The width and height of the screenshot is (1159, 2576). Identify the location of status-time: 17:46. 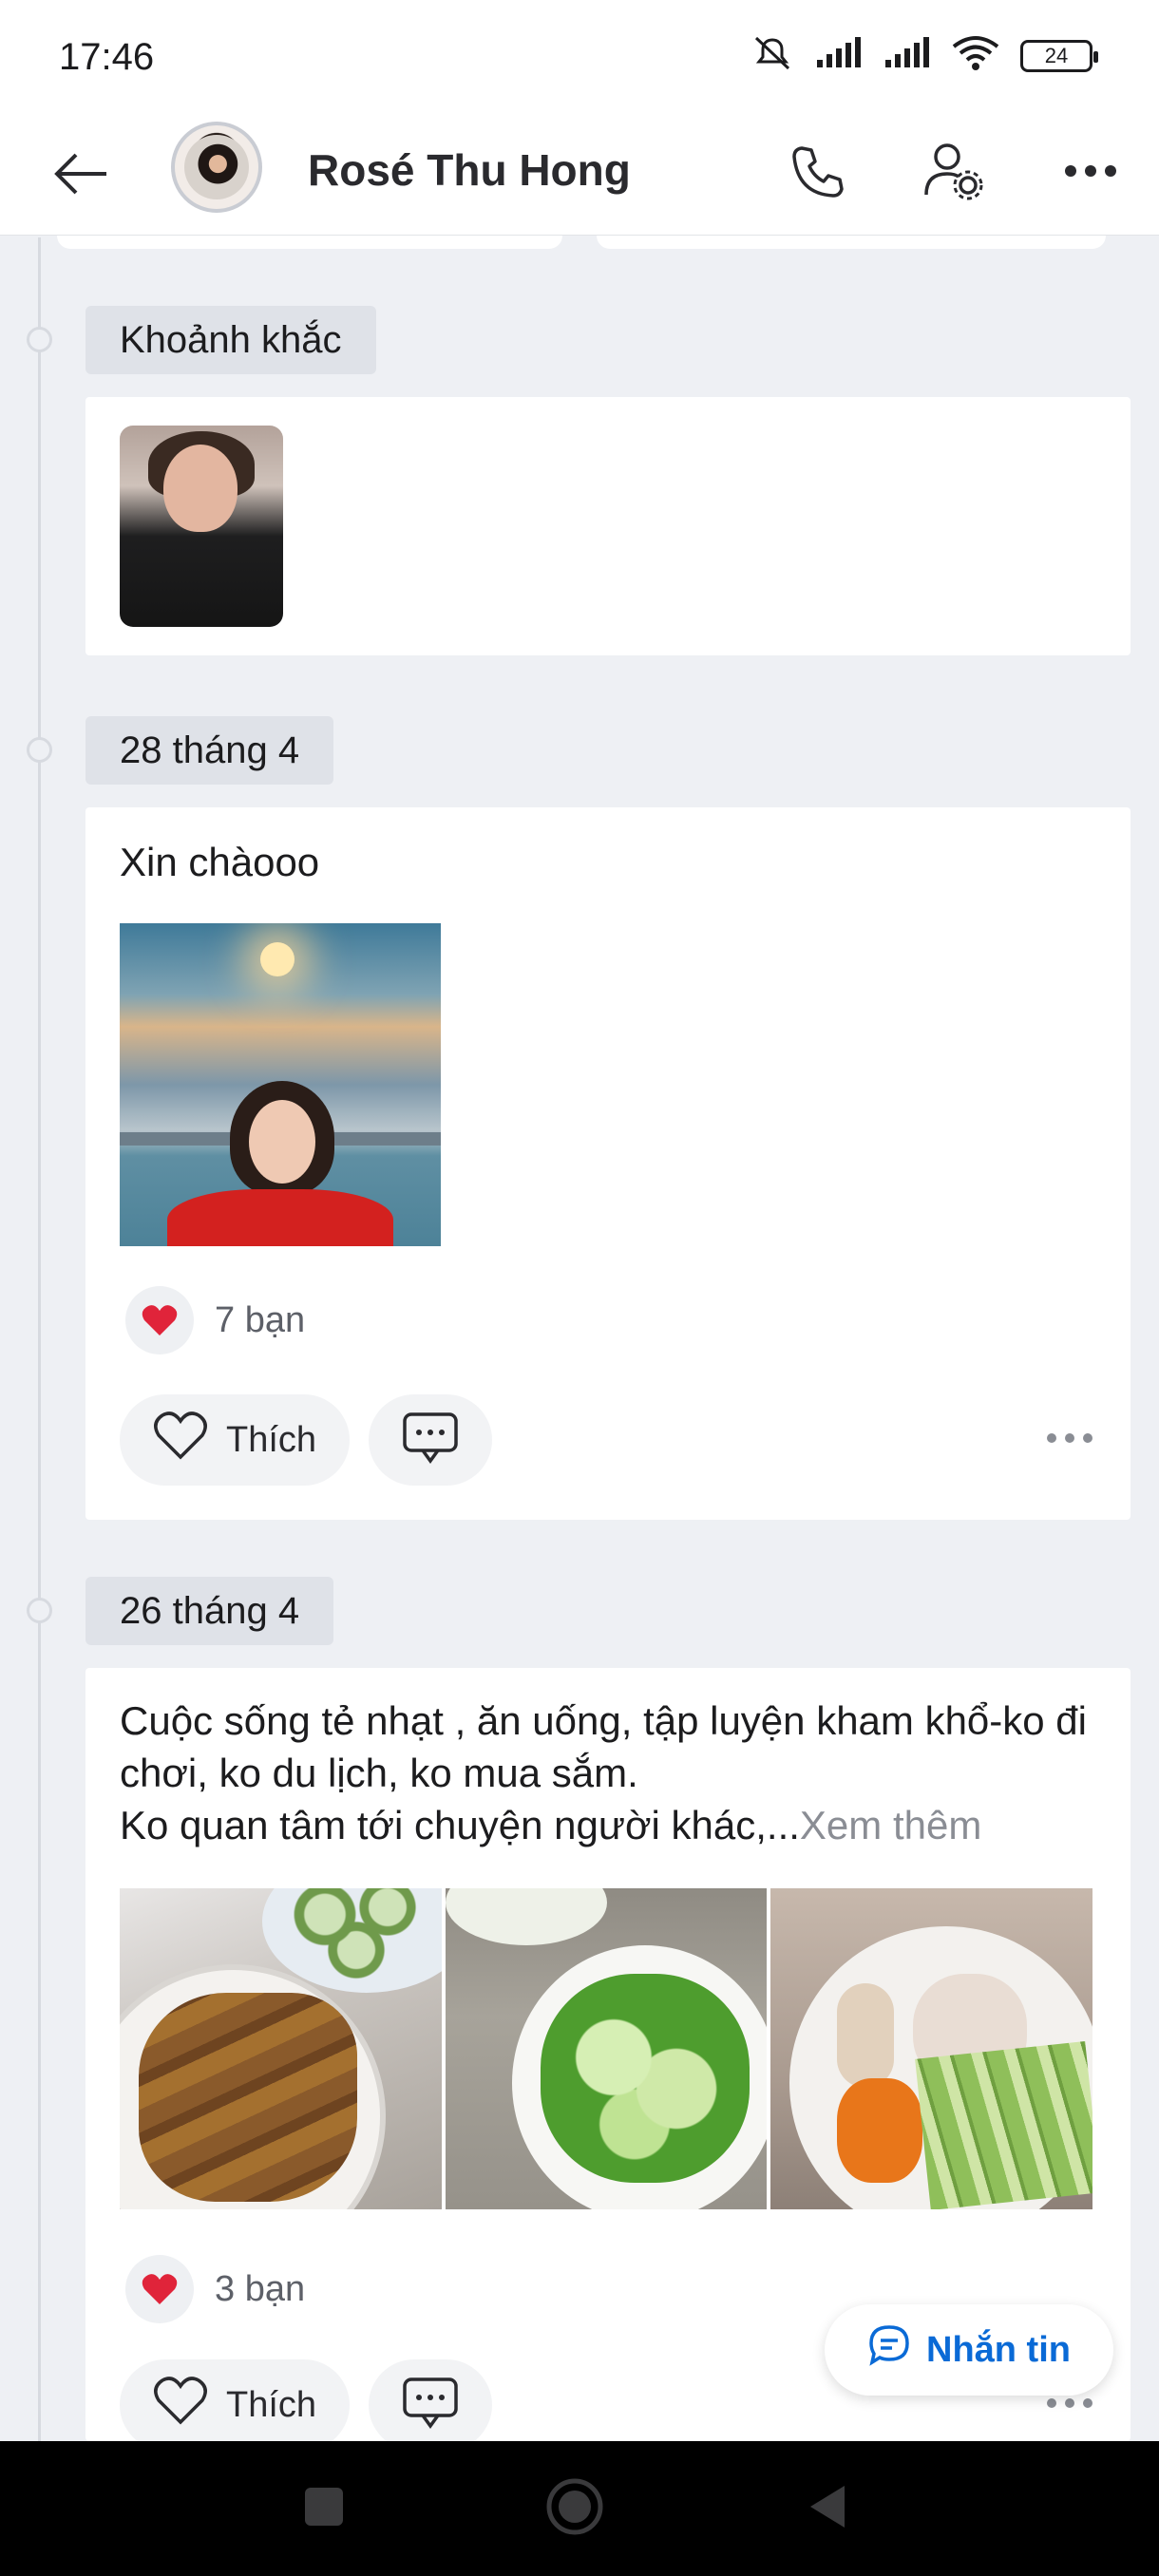
(107, 57).